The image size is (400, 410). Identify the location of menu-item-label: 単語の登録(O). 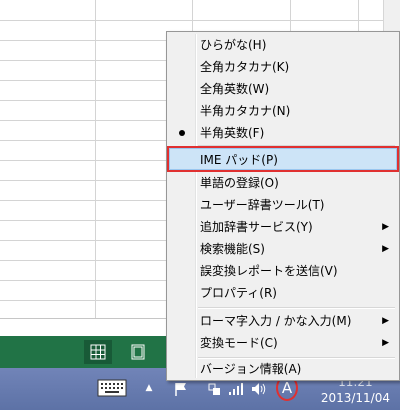
(239, 183).